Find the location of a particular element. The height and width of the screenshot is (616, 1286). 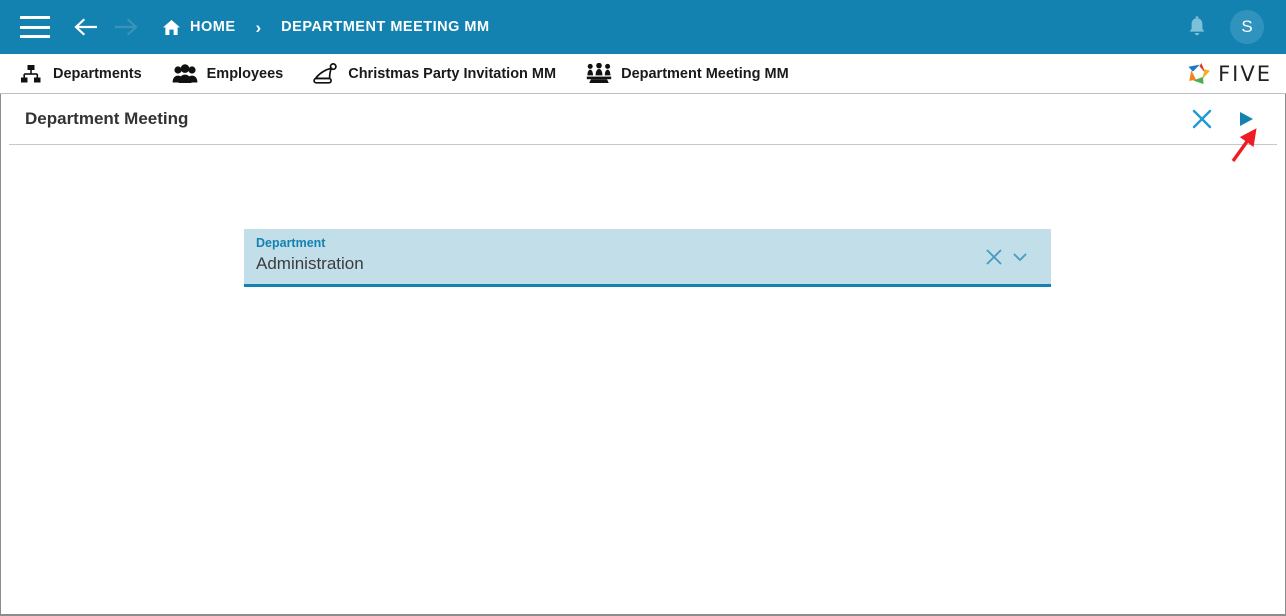

play-triangle-icon is located at coordinates (1246, 119).